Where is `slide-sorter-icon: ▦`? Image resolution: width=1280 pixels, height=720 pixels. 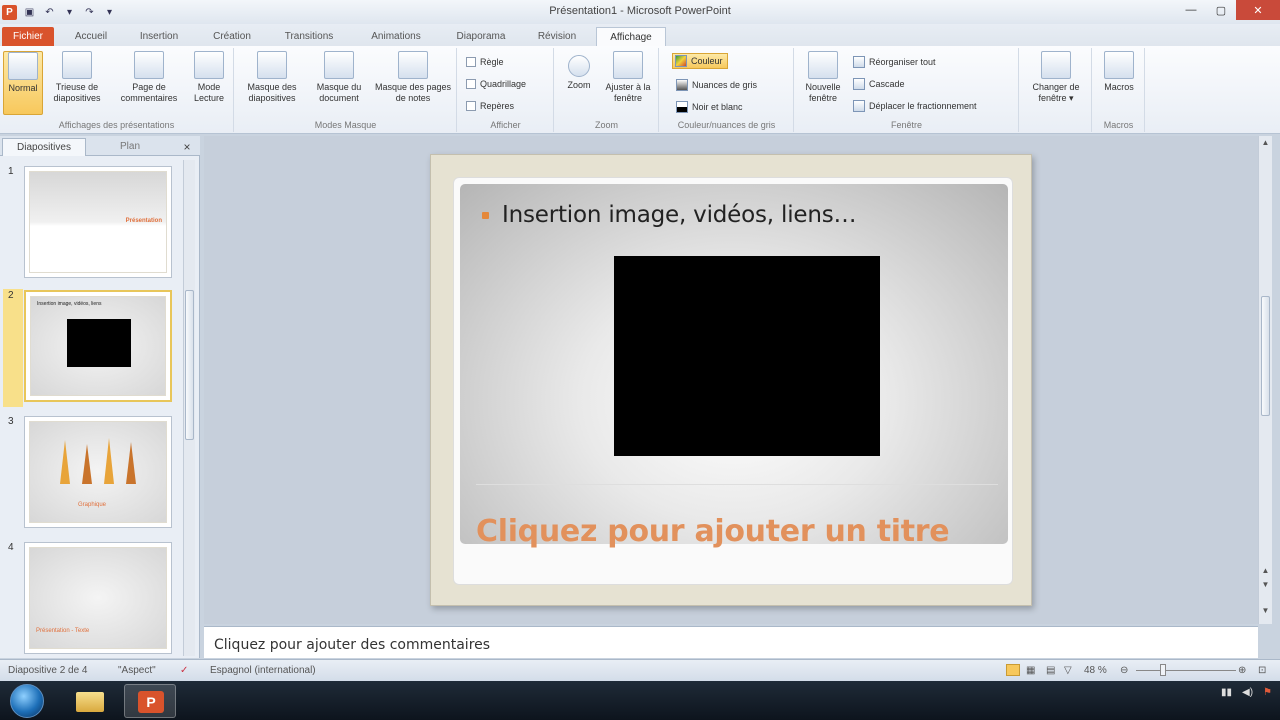
slide-sorter-icon: ▦ is located at coordinates (1030, 670).